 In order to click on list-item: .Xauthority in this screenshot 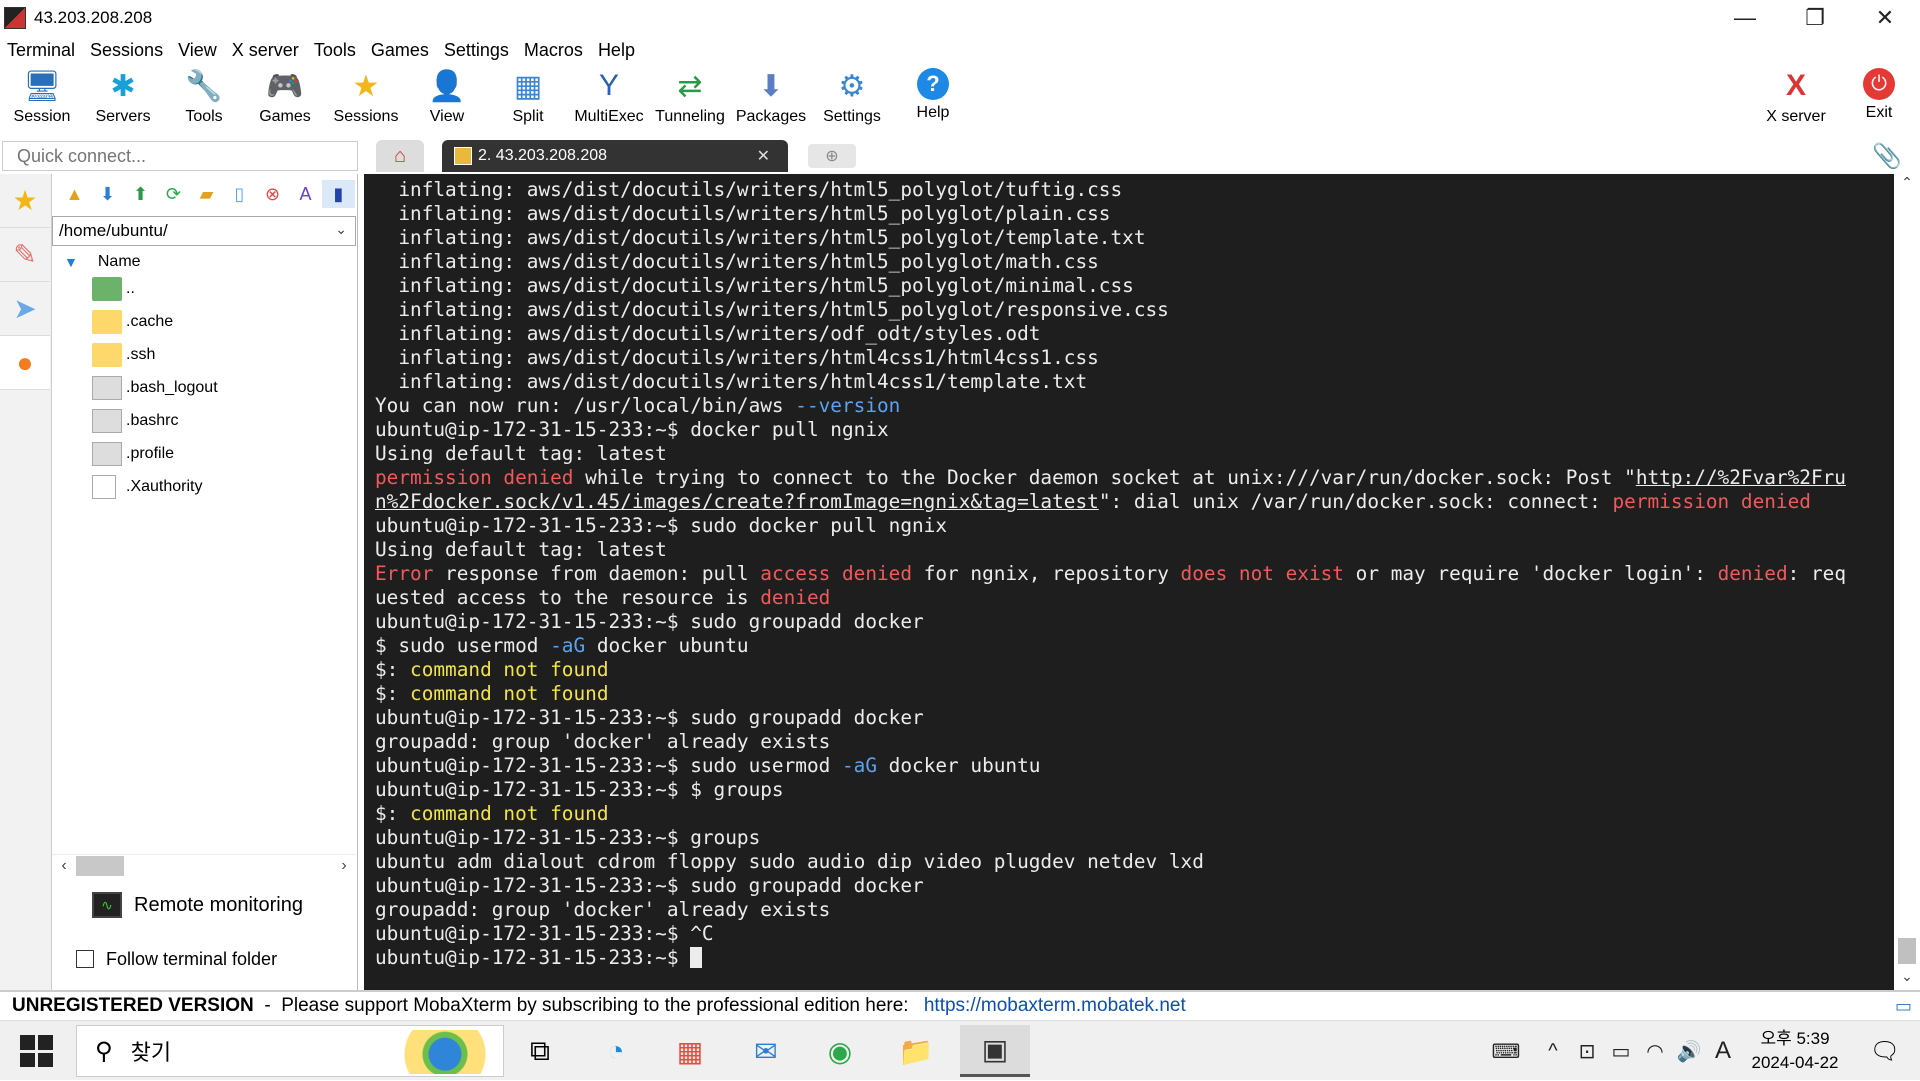, I will do `click(147, 487)`.